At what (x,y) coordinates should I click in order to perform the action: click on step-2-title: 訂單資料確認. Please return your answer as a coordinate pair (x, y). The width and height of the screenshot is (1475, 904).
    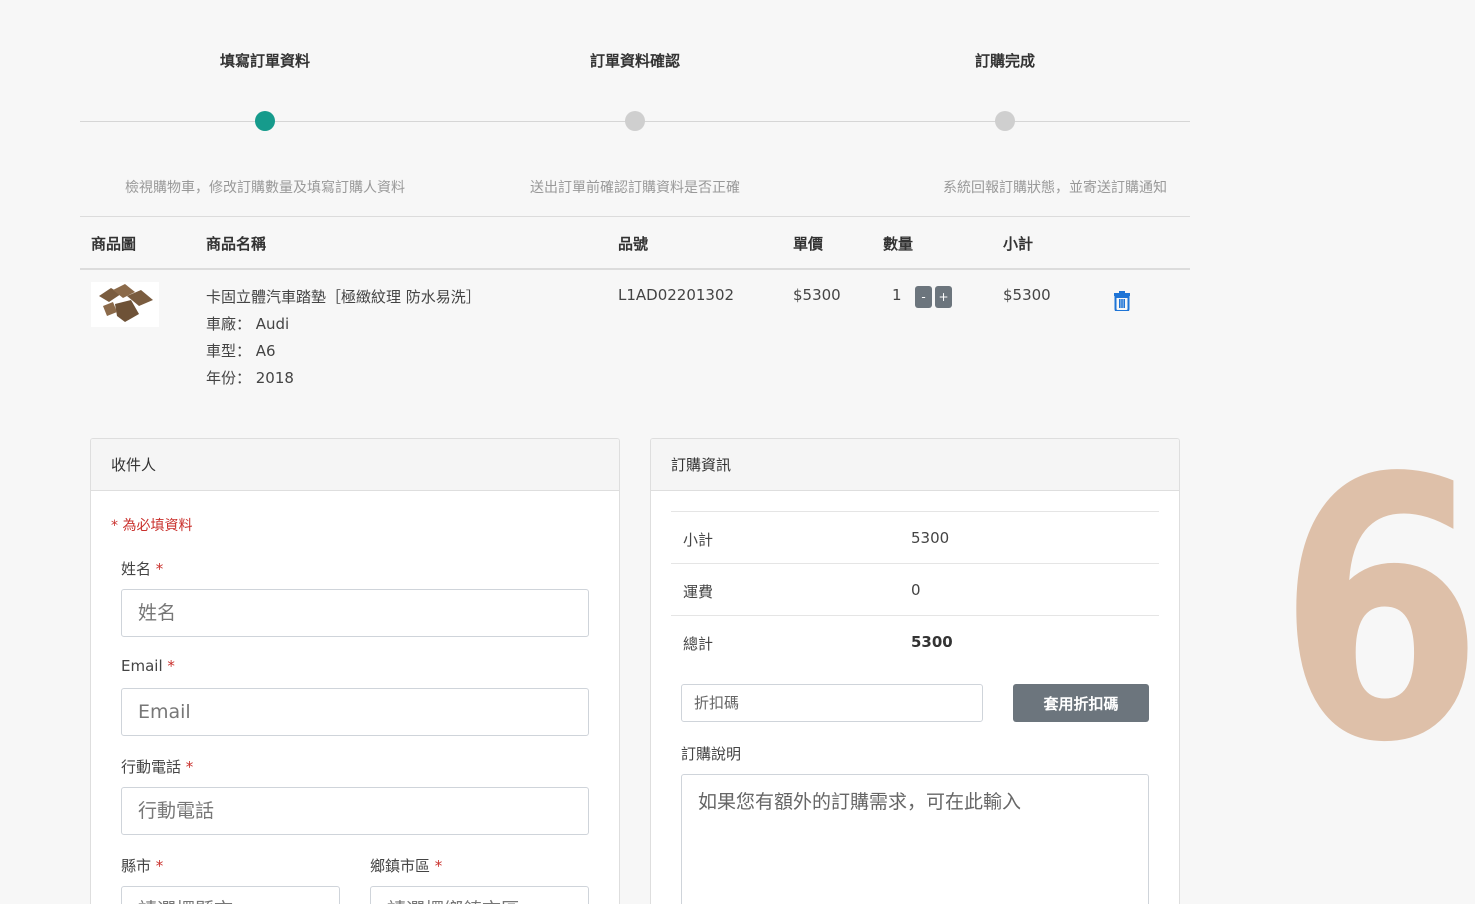
    Looking at the image, I should click on (635, 61).